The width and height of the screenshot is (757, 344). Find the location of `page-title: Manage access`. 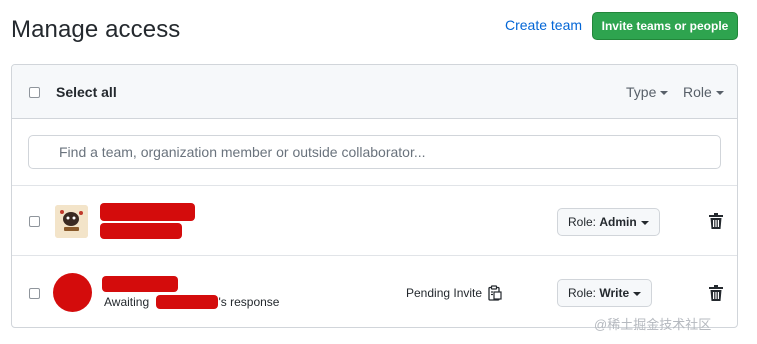

page-title: Manage access is located at coordinates (96, 29).